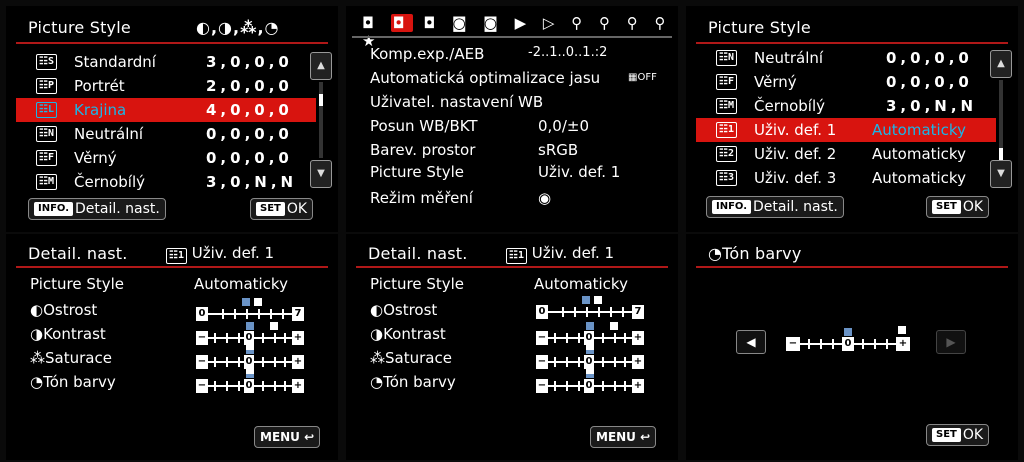  I want to click on menu-item-auto-lighting: Automatická optimalizace jasu ▦OFF, so click(513, 78).